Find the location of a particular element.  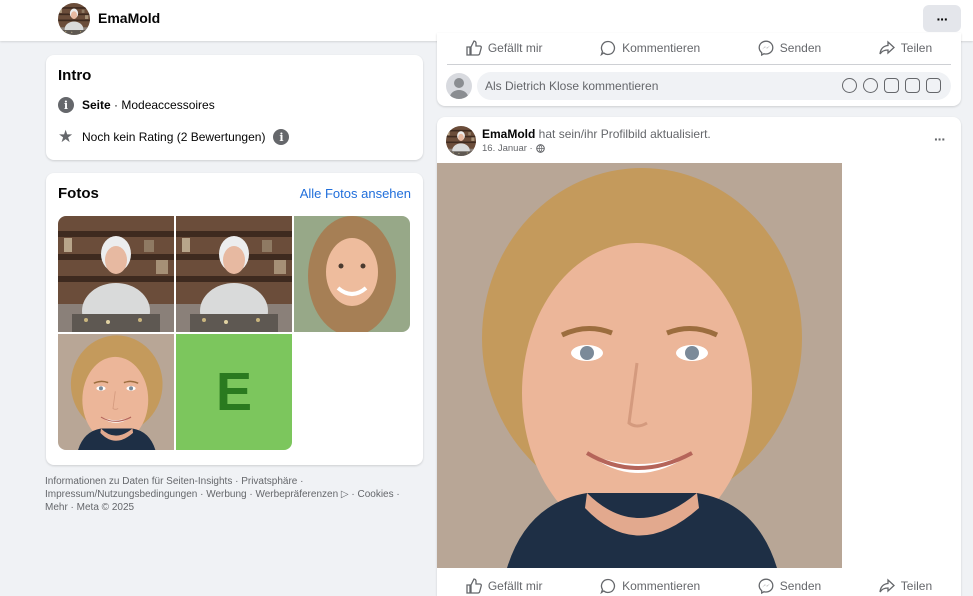

comment-input: Als Dietrich Klose kommentieren is located at coordinates (714, 86).